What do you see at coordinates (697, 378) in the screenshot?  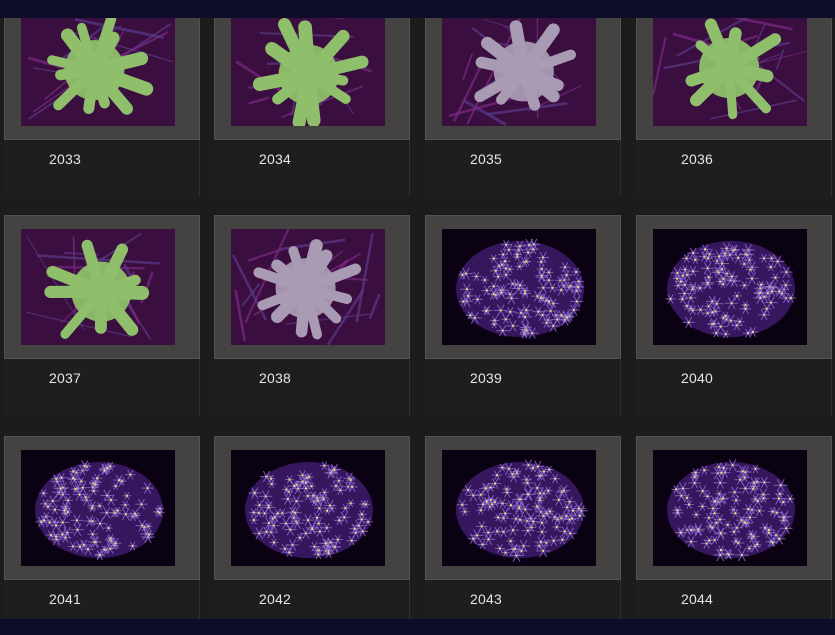 I see `item-number: 2040` at bounding box center [697, 378].